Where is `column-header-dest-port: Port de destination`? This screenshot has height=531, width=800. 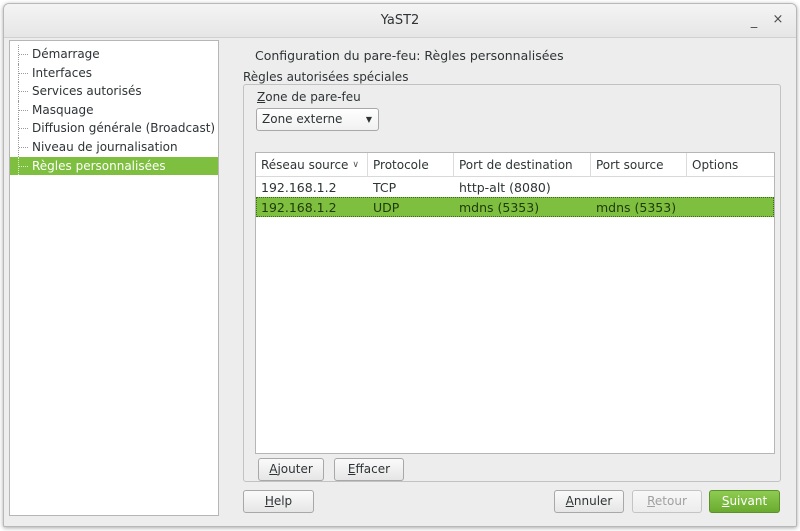 column-header-dest-port: Port de destination is located at coordinates (522, 165).